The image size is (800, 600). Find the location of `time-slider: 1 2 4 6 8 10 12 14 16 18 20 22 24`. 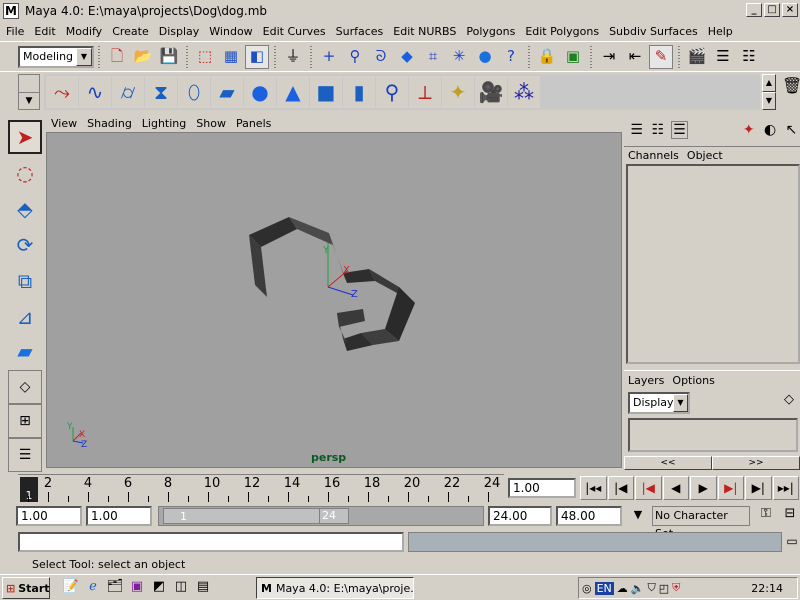

time-slider: 1 2 4 6 8 10 12 14 16 18 20 22 24 is located at coordinates (261, 488).